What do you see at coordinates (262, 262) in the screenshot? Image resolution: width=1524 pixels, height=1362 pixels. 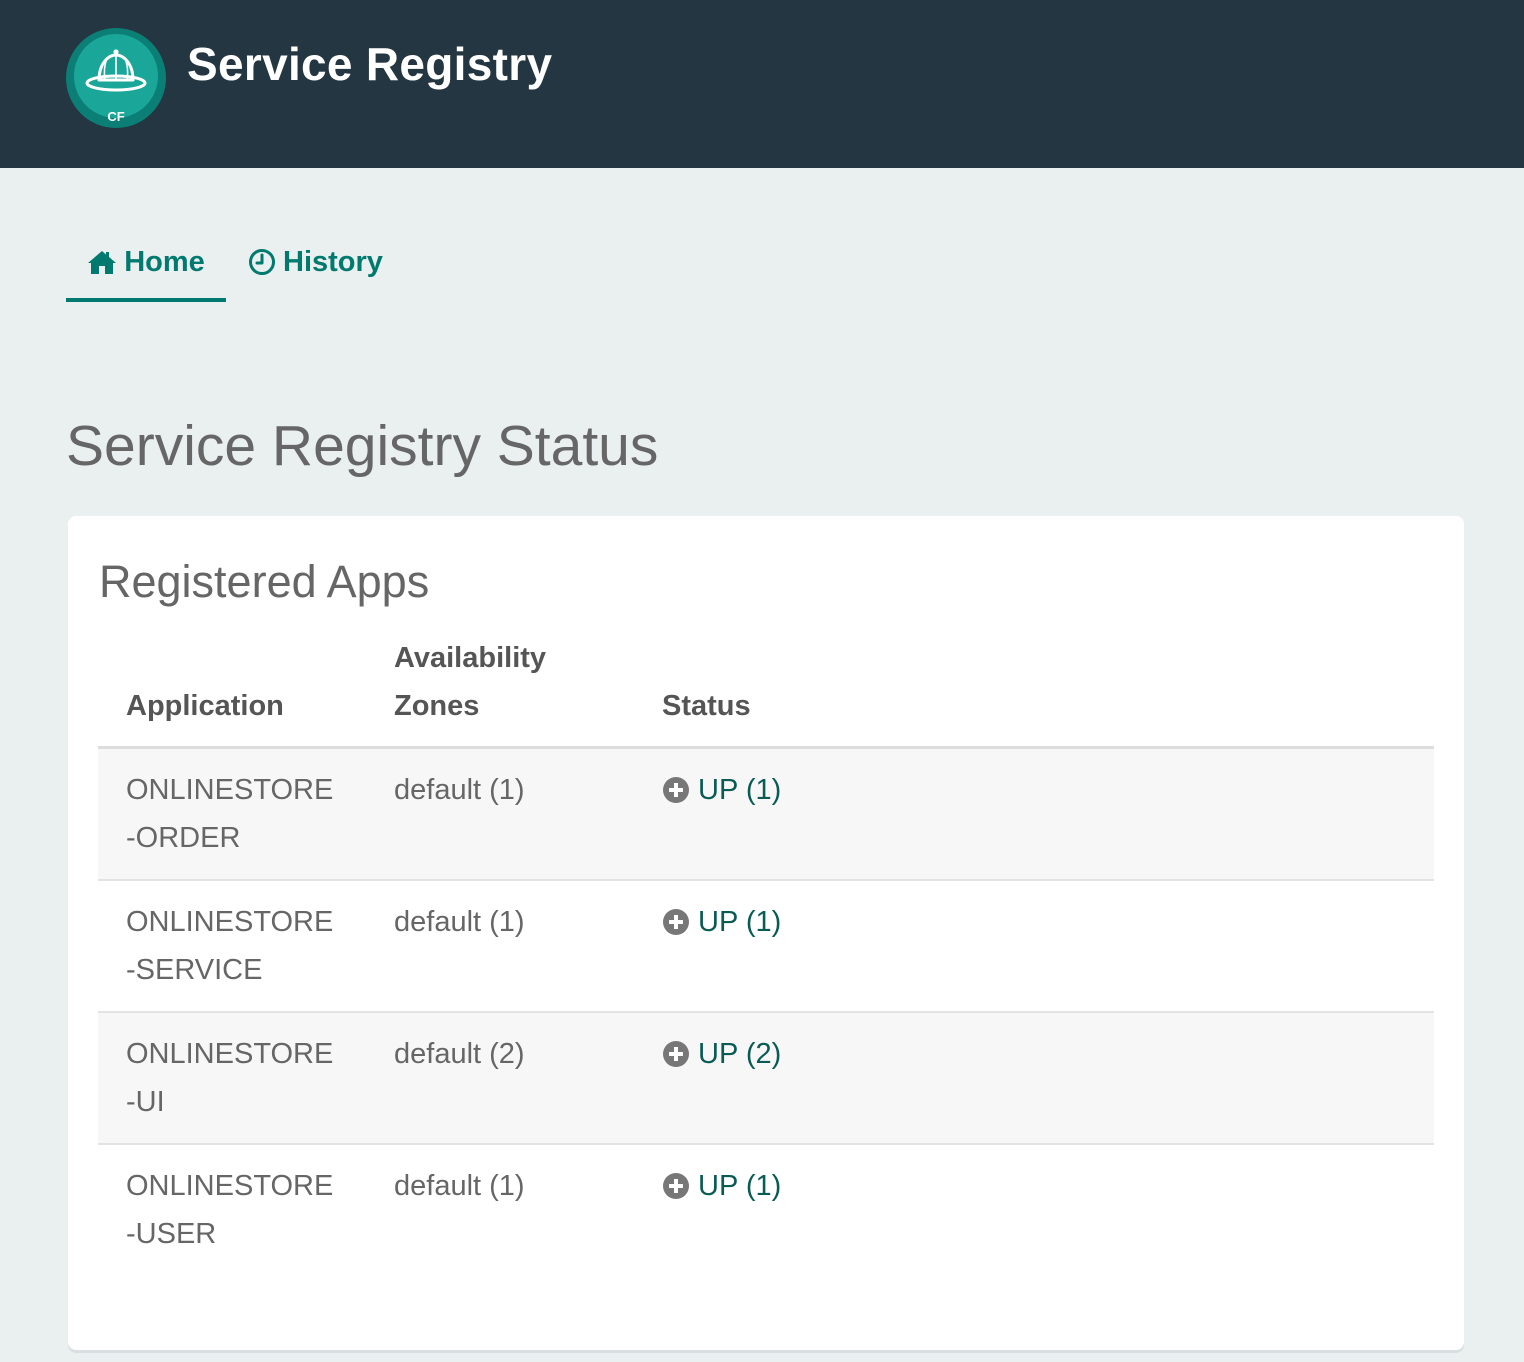 I see `clock-icon` at bounding box center [262, 262].